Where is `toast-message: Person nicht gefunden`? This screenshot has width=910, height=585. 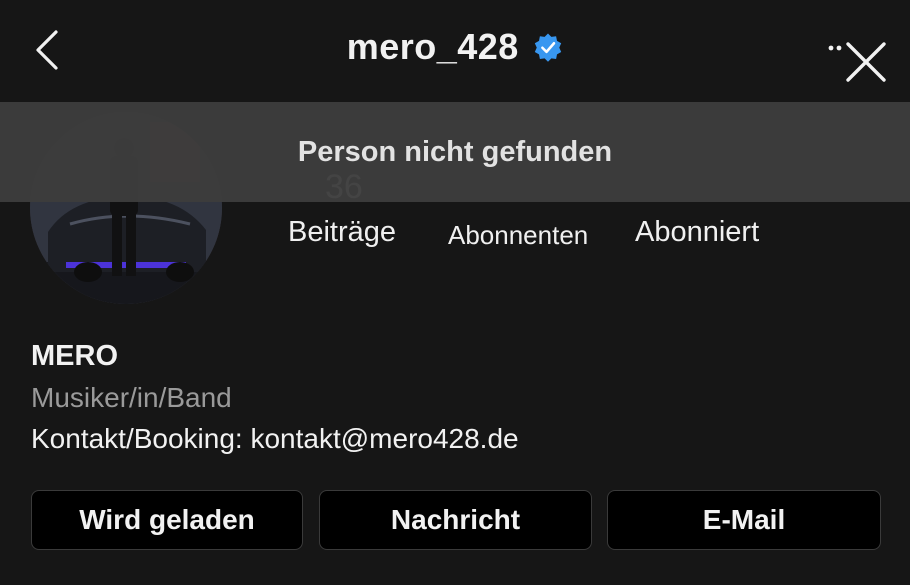 toast-message: Person nicht gefunden is located at coordinates (455, 151).